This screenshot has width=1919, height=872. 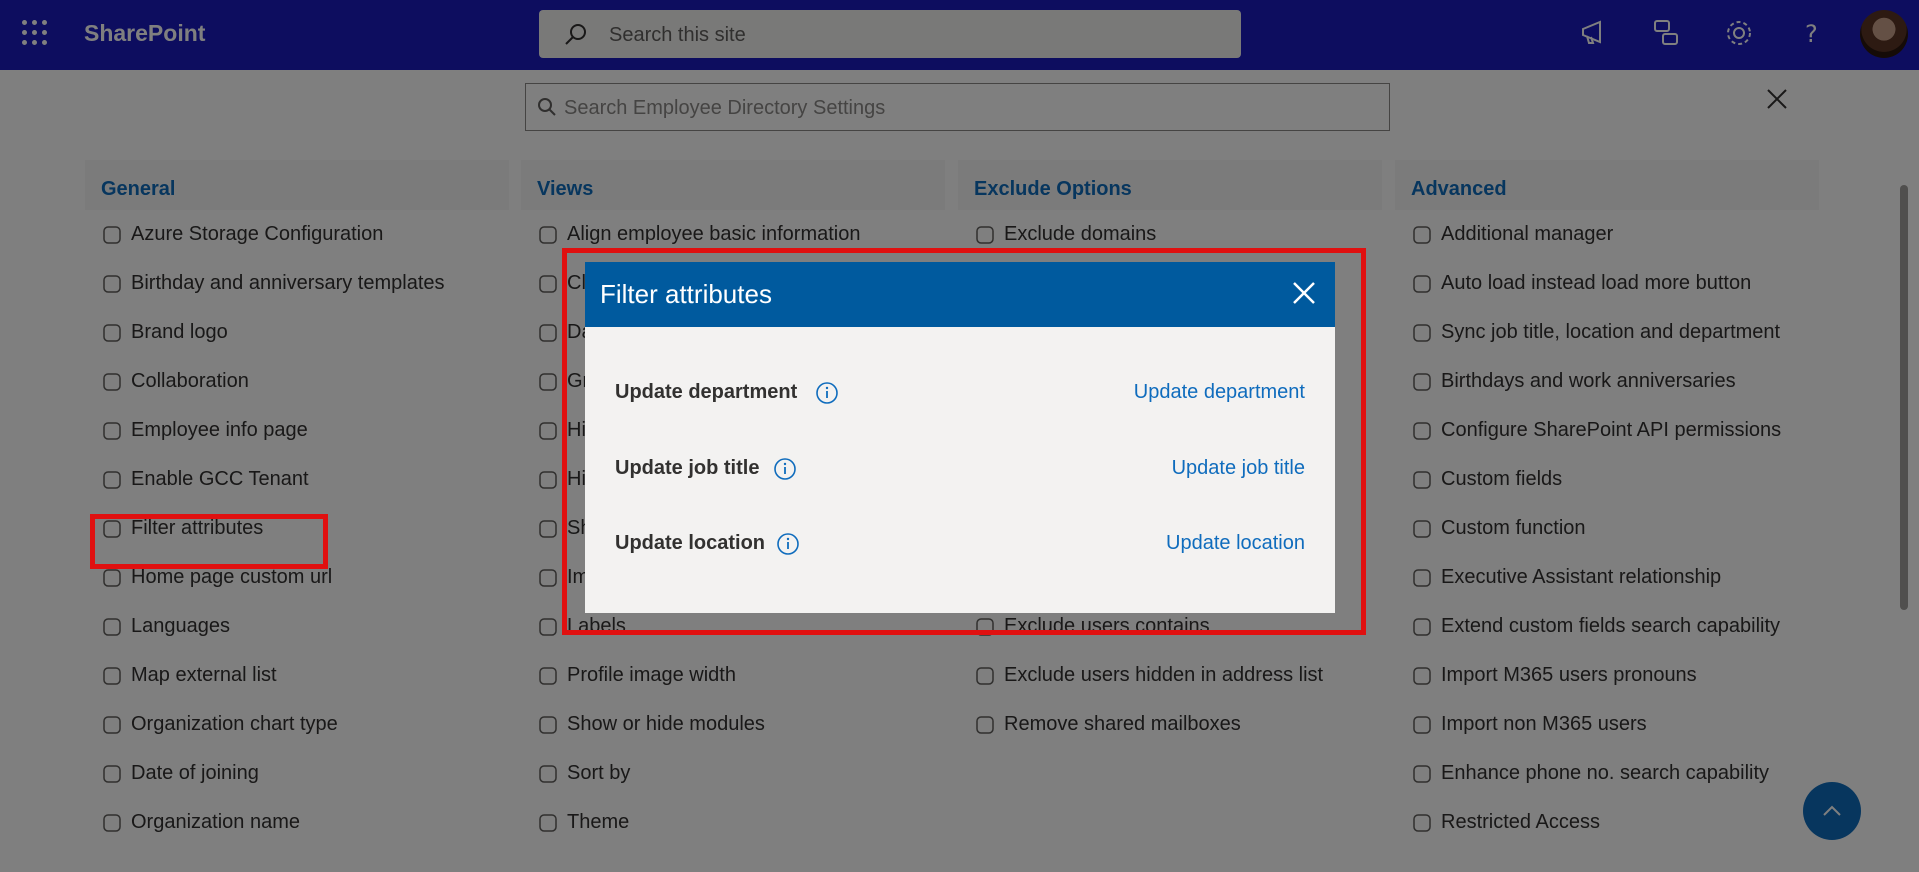 I want to click on highlight-box, so click(x=209, y=541).